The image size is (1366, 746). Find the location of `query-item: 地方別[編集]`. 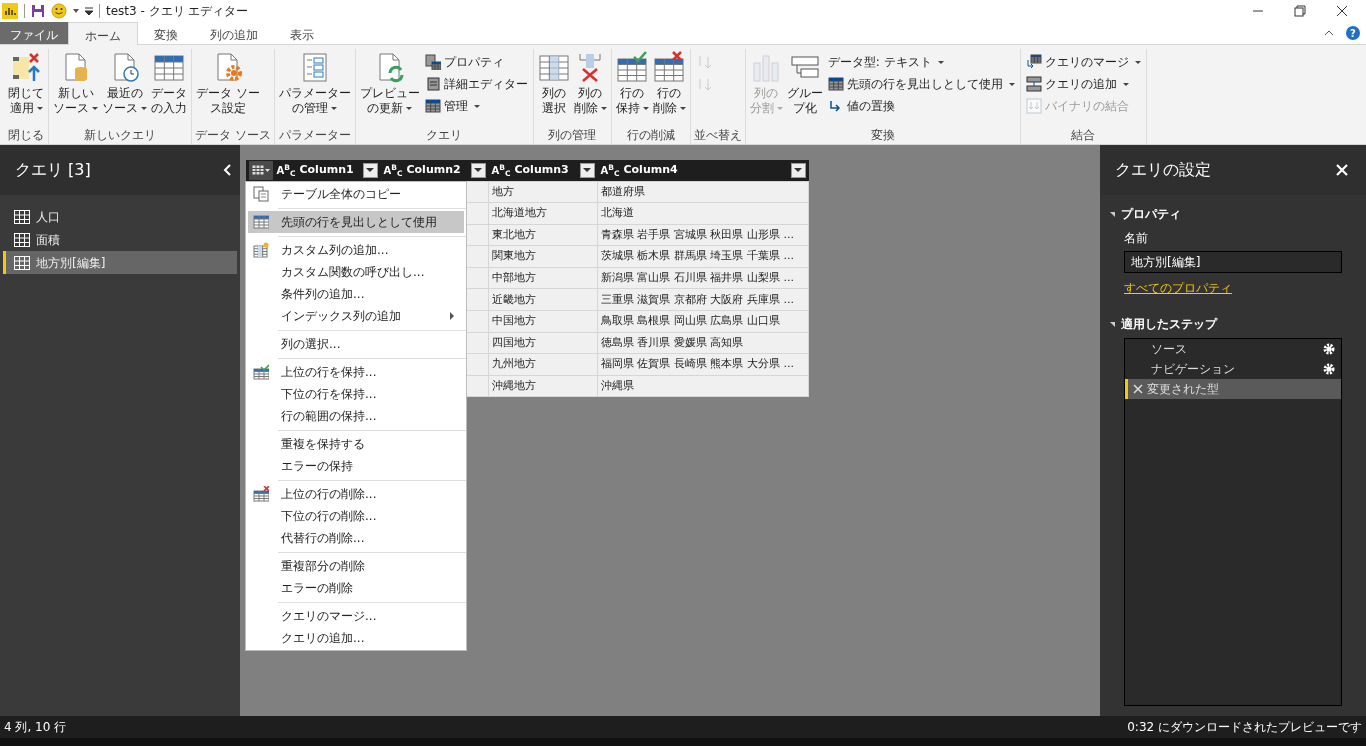

query-item: 地方別[編集] is located at coordinates (120, 262).